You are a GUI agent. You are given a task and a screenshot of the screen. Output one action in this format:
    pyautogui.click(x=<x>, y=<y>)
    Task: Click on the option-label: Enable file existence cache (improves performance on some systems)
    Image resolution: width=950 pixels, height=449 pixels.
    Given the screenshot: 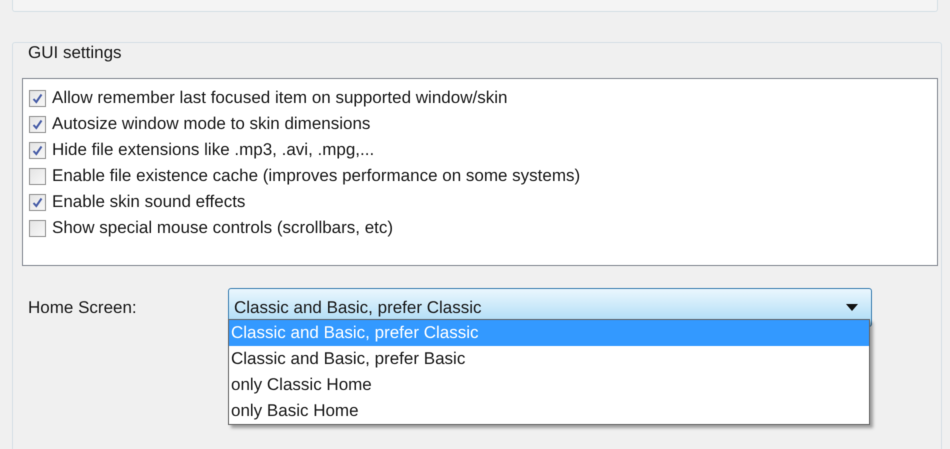 What is the action you would take?
    pyautogui.click(x=316, y=176)
    